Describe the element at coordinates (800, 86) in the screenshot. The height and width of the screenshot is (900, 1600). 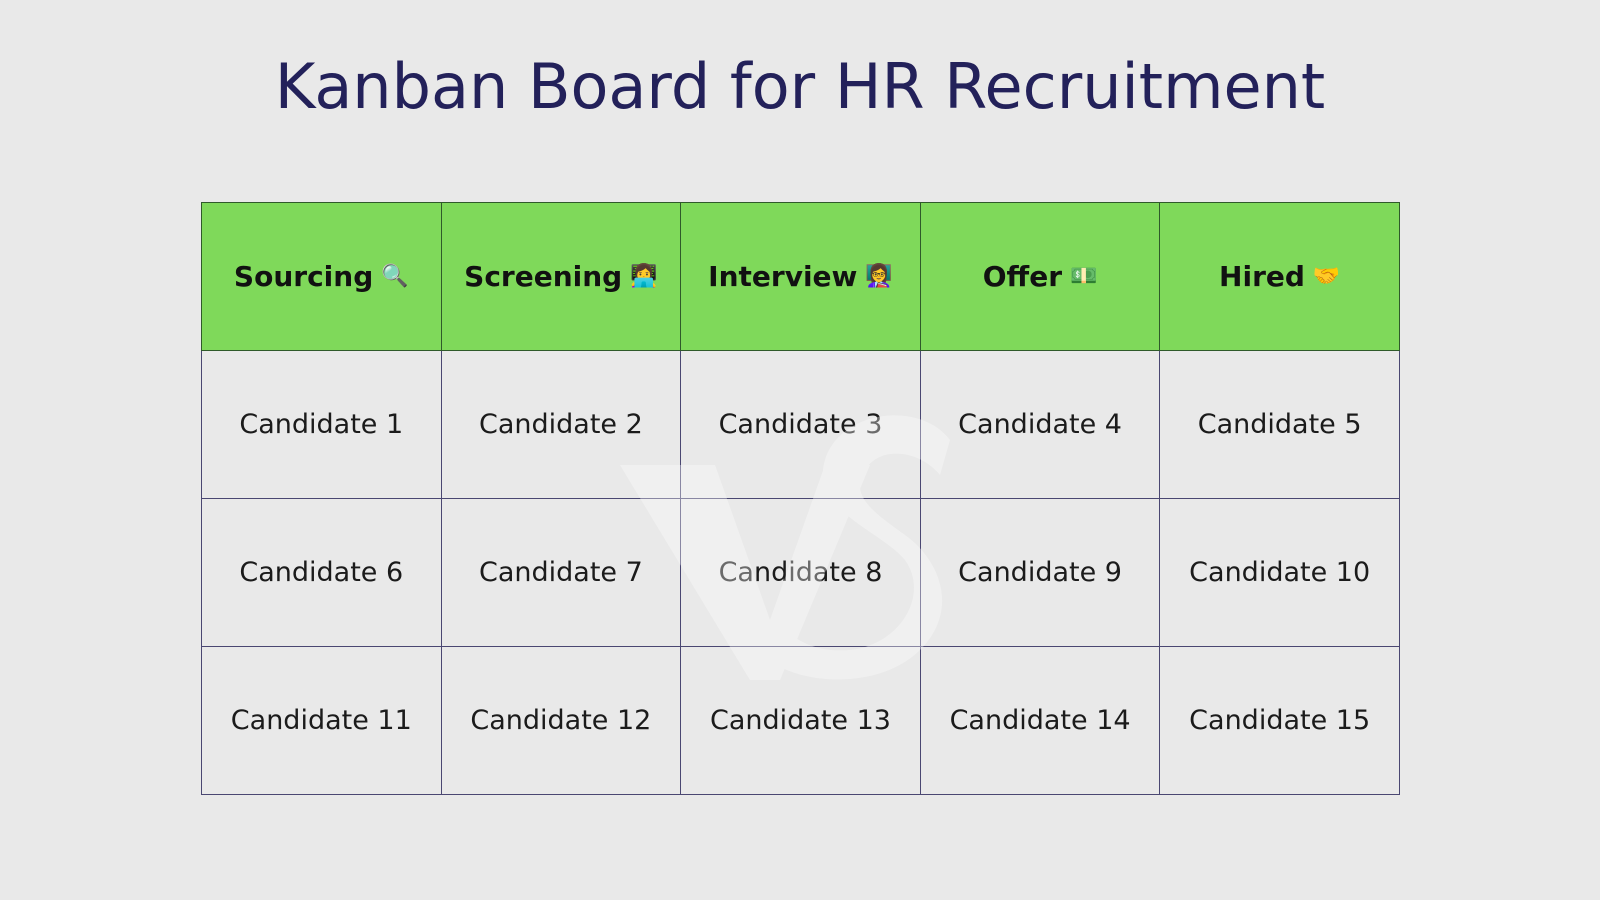
I see `page-title: Kanban Board for HR Recruitment` at that location.